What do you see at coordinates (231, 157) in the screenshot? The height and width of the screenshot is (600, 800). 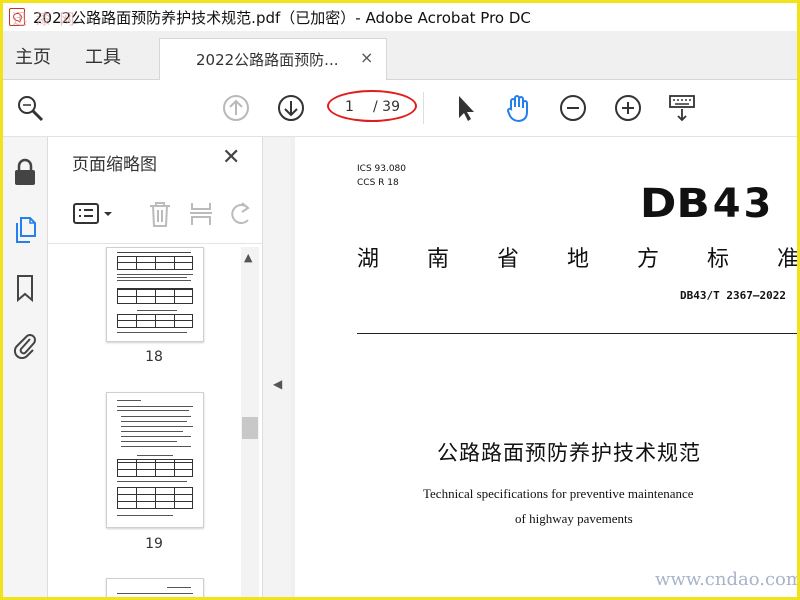 I see `panel-close-icon: ✕` at bounding box center [231, 157].